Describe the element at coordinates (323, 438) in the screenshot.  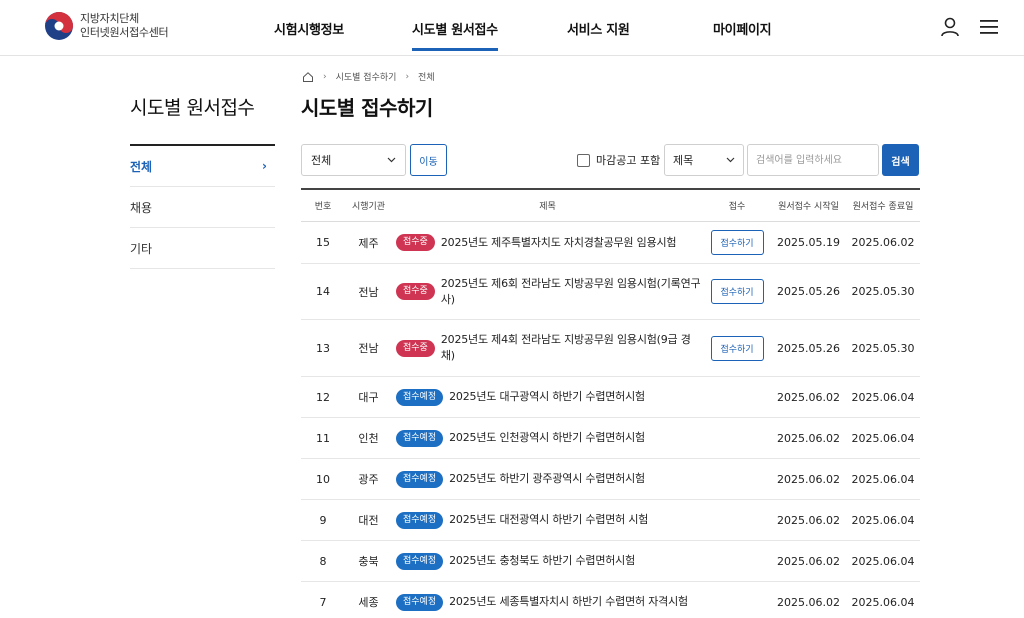
I see `cell-no: 11` at that location.